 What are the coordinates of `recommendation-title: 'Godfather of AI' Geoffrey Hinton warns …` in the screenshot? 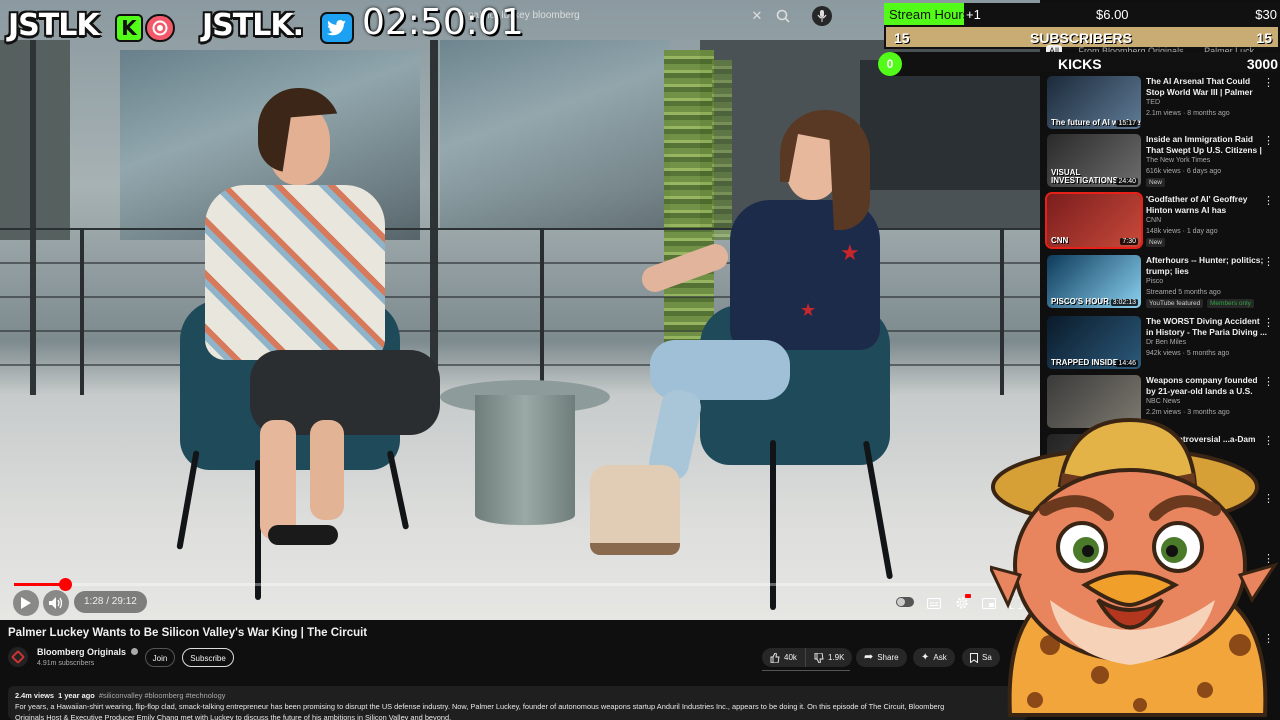 It's located at (1207, 205).